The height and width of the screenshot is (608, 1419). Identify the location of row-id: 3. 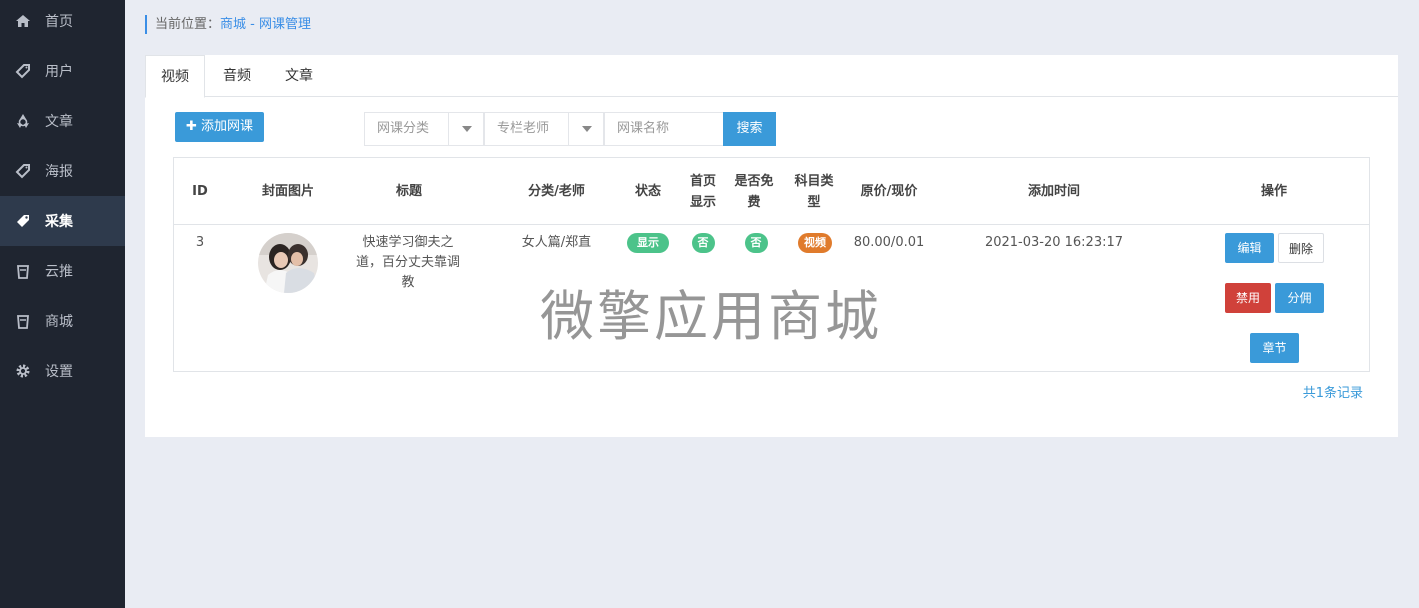
(200, 242).